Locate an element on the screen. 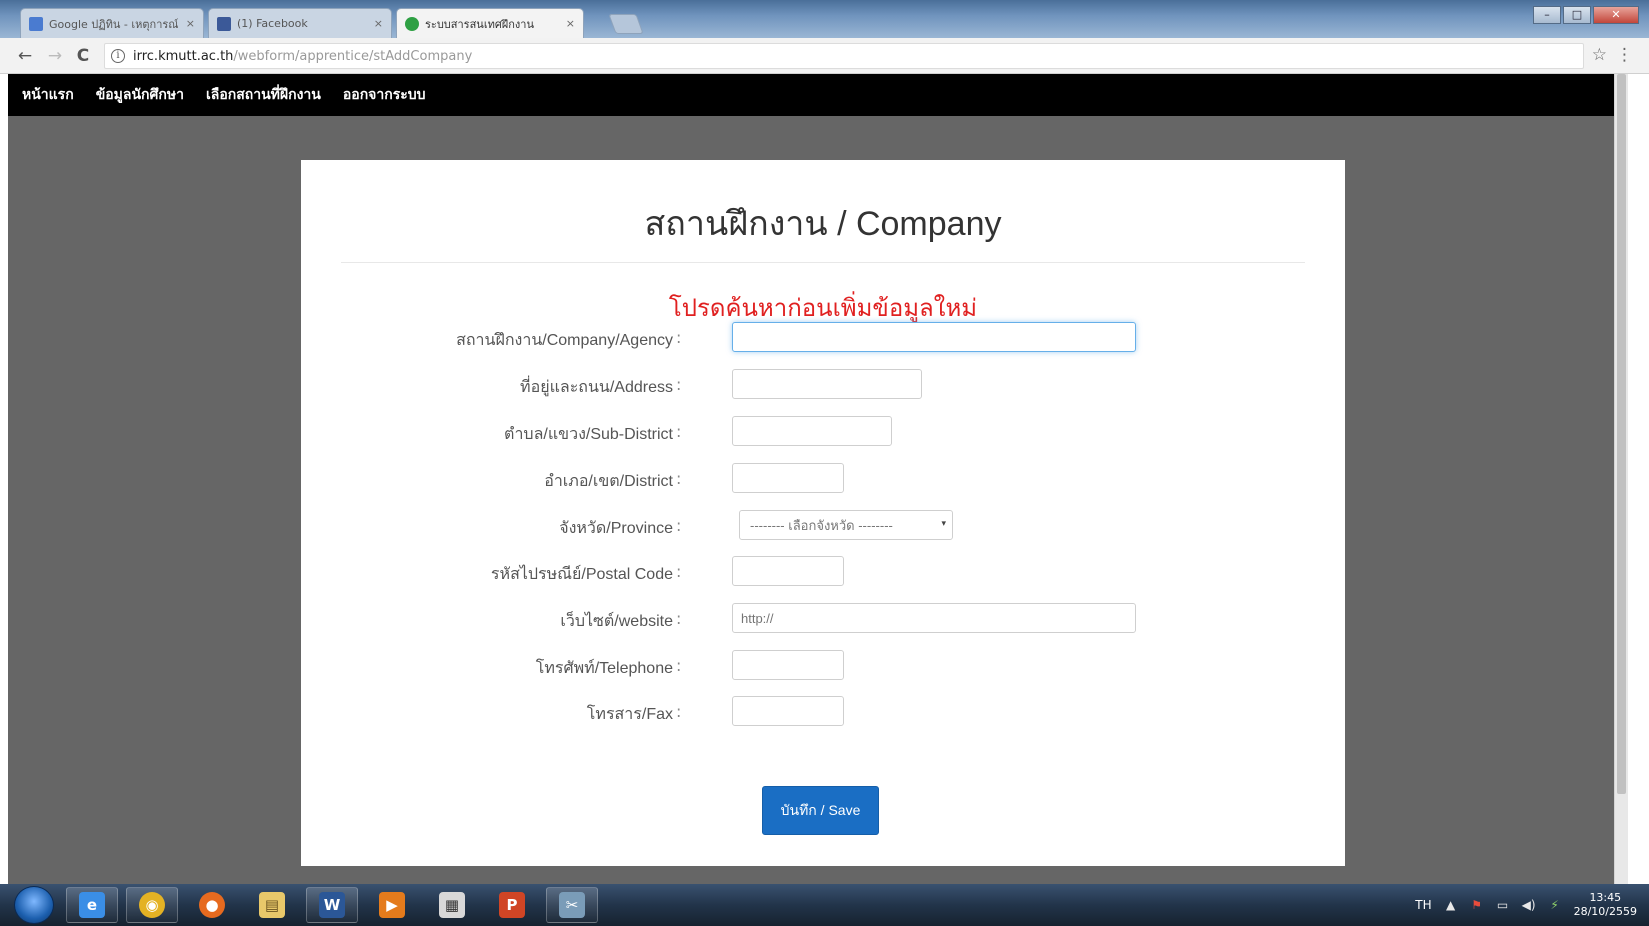  taskbar-file-explorer: ▤ is located at coordinates (272, 905).